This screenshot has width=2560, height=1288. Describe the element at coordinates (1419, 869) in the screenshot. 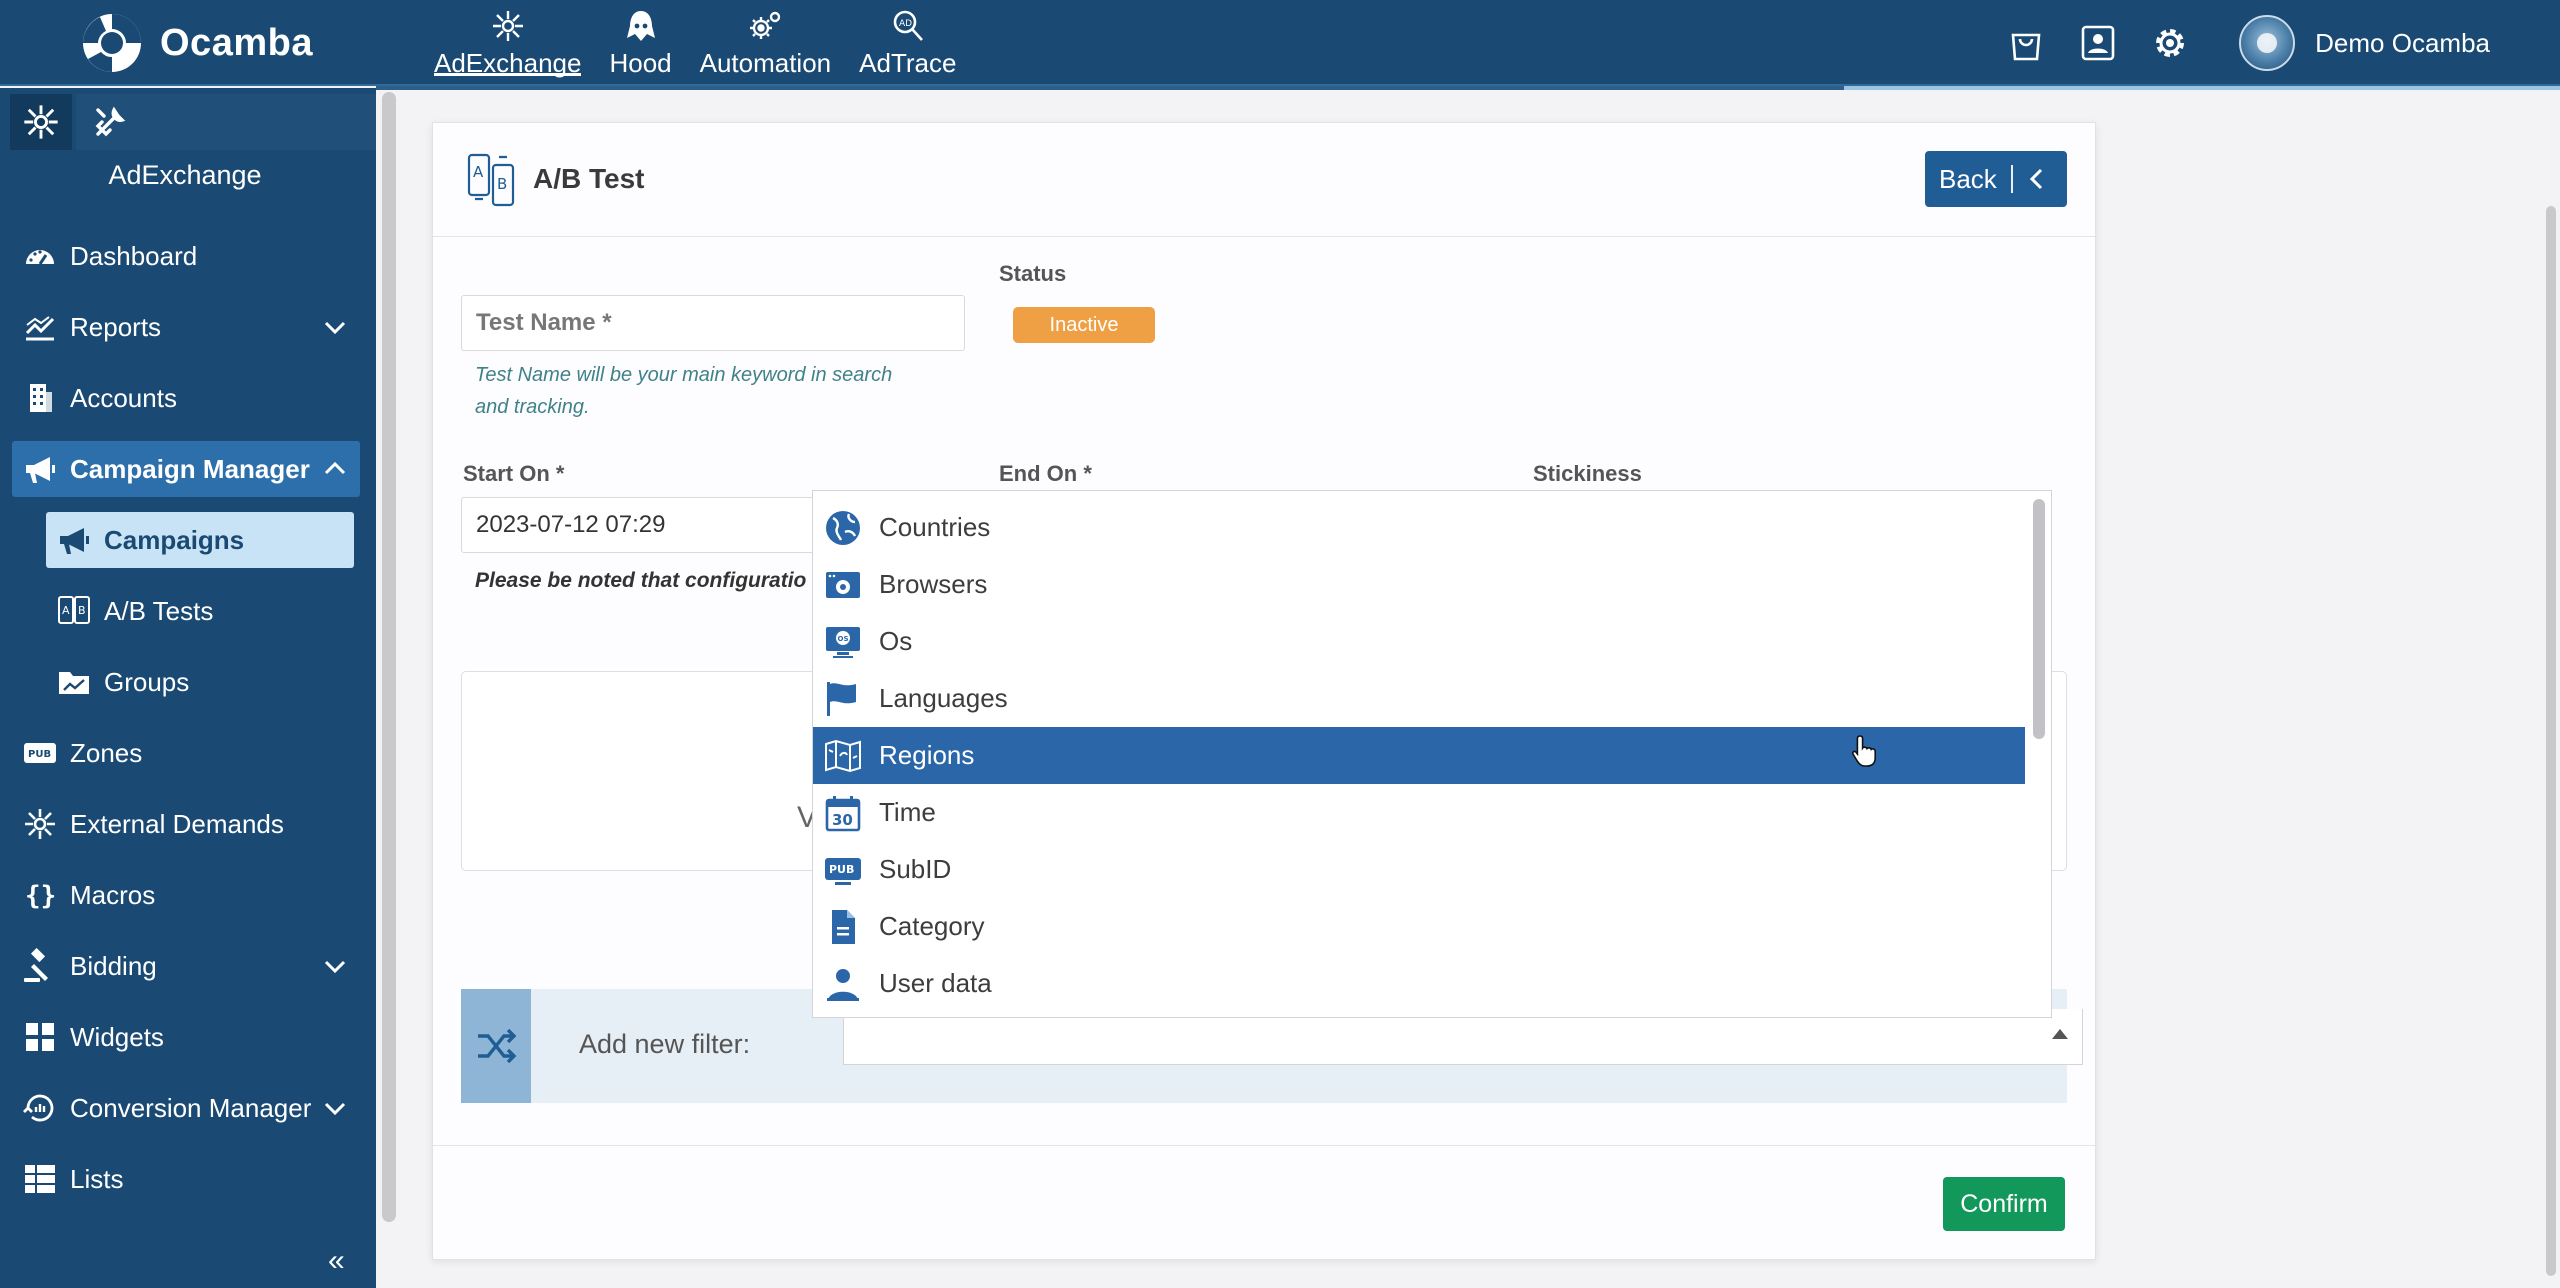

I see `filter-option-subid: PUB SubID` at that location.